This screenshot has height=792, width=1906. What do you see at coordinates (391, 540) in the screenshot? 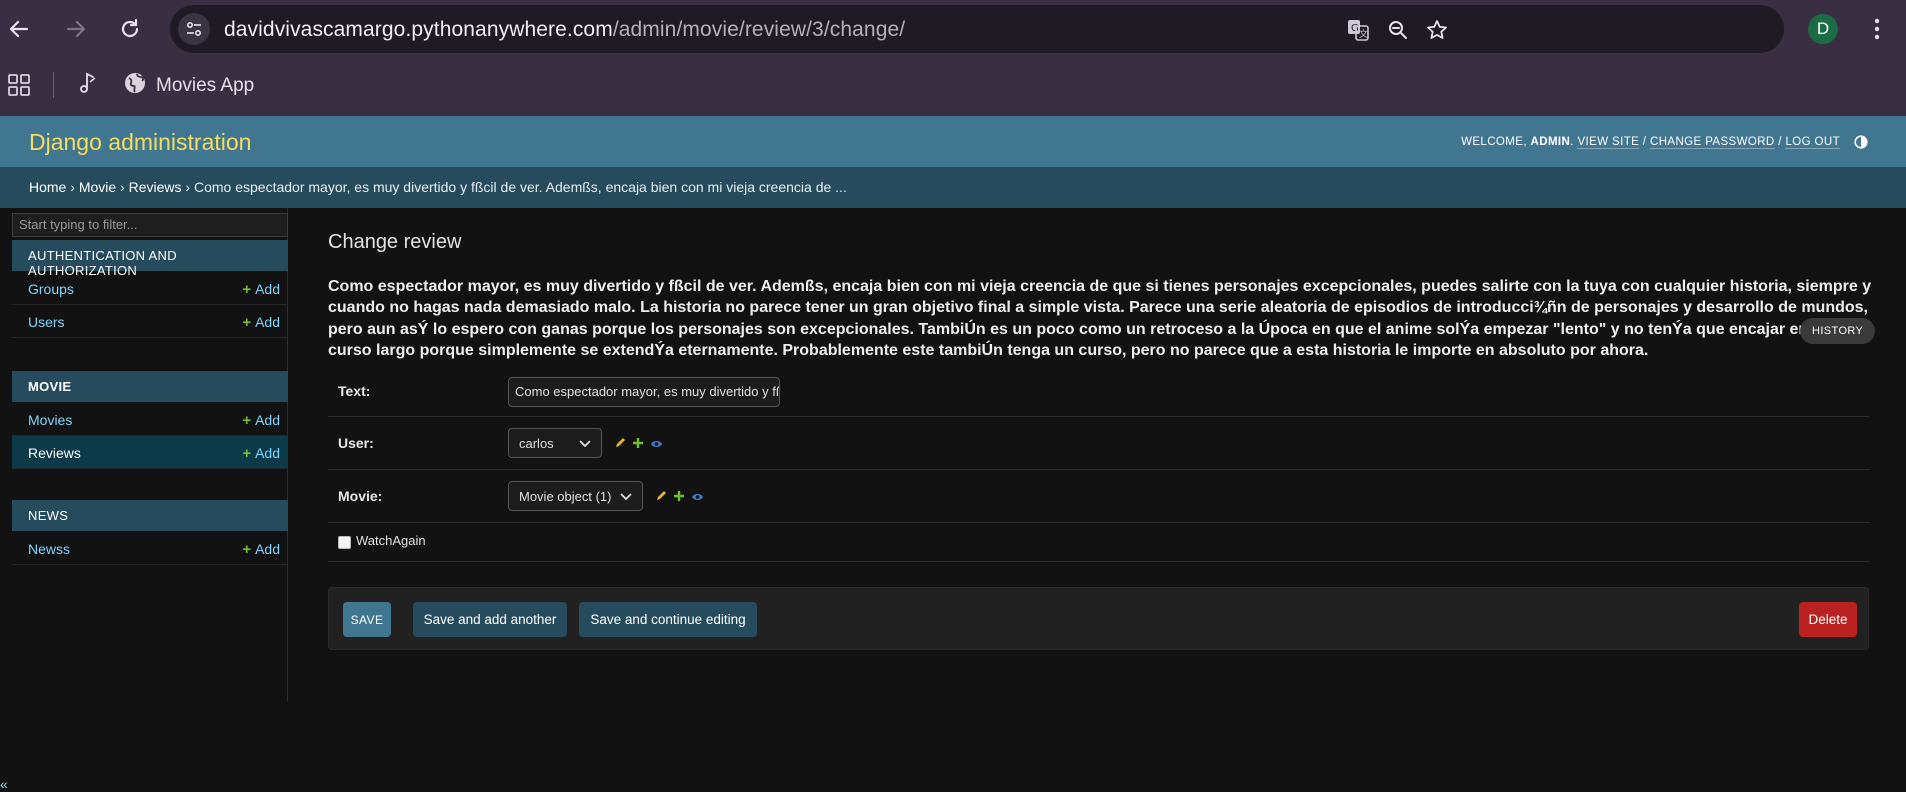
I see `watchagain-label: WatchAgain` at bounding box center [391, 540].